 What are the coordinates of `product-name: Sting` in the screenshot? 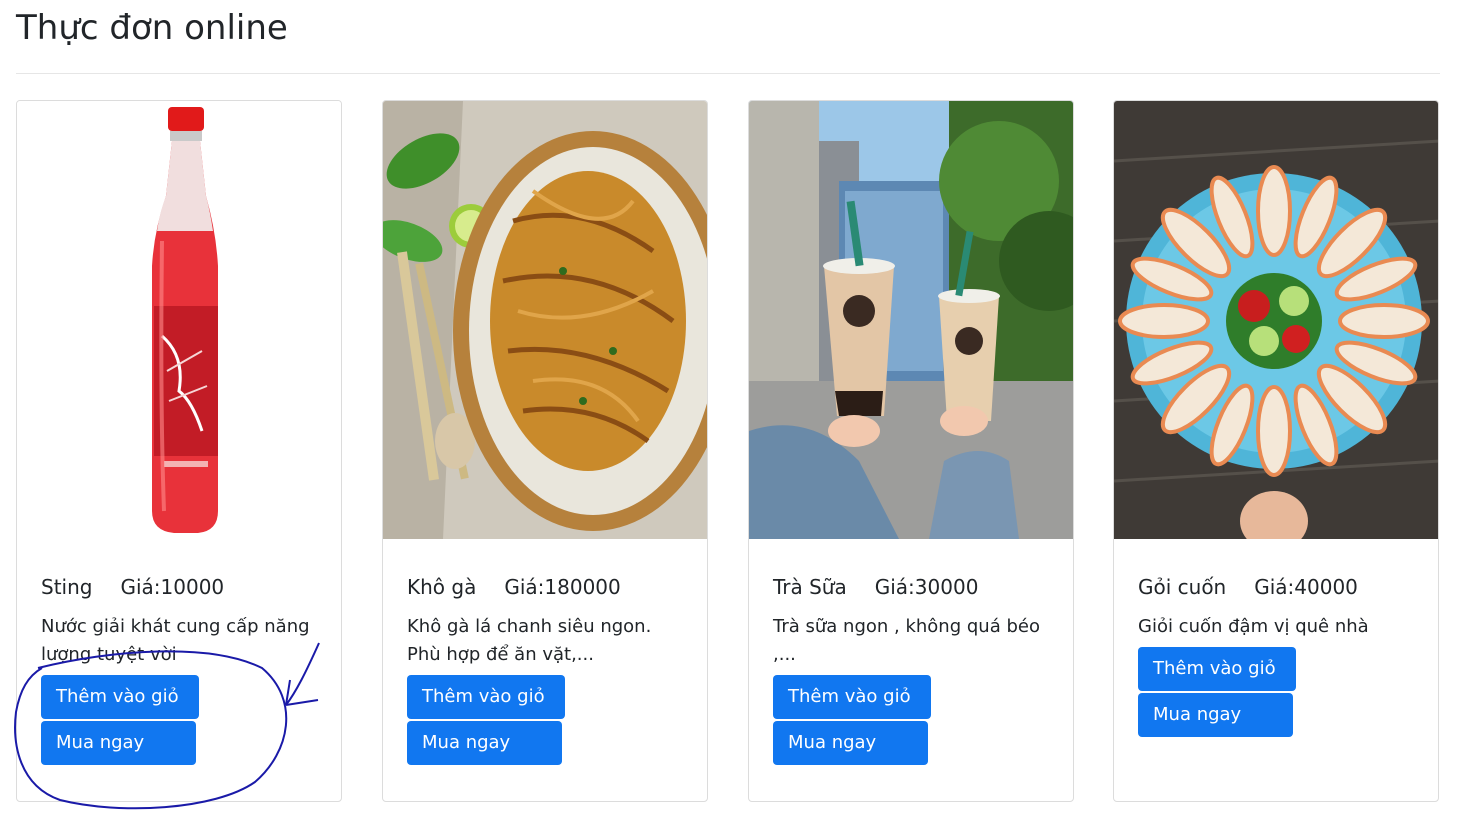 It's located at (67, 587).